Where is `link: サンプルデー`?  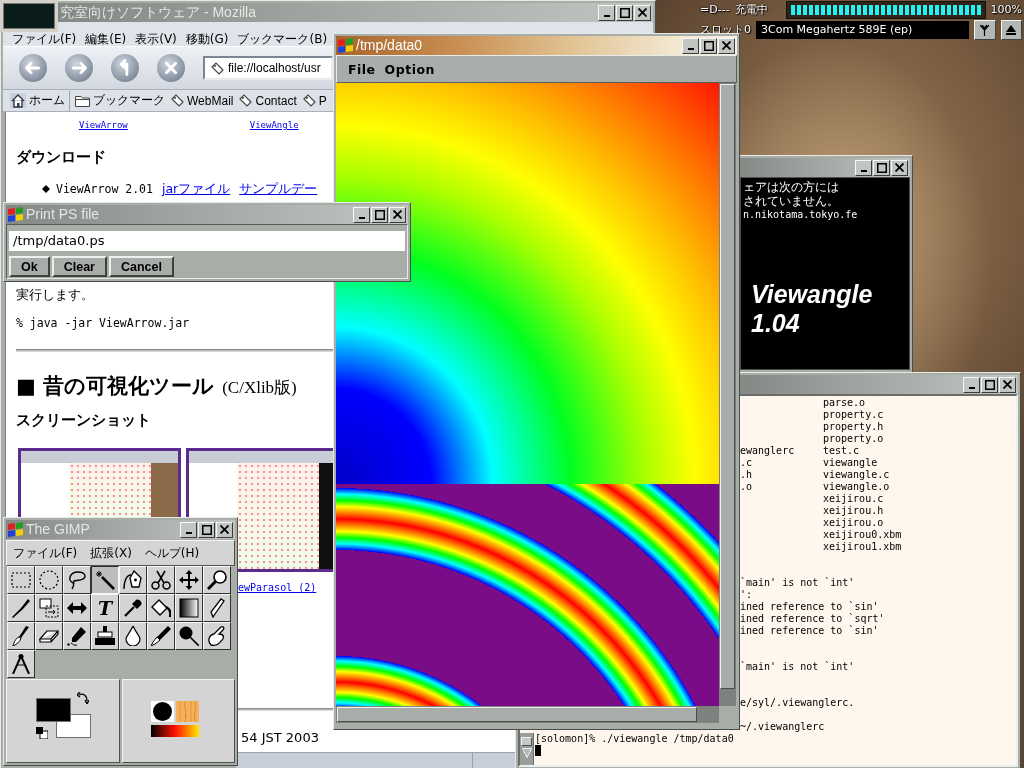 link: サンプルデー is located at coordinates (278, 189).